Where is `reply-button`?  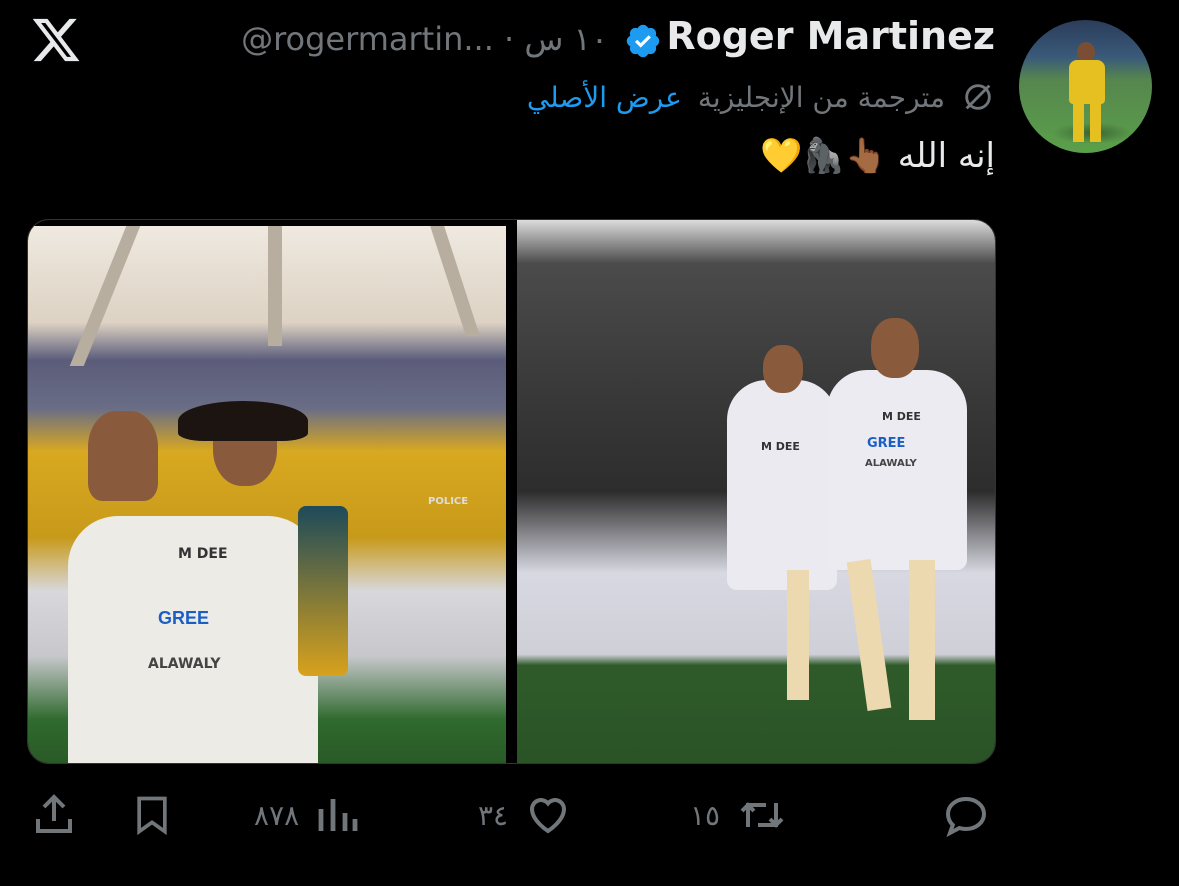
reply-button is located at coordinates (966, 815).